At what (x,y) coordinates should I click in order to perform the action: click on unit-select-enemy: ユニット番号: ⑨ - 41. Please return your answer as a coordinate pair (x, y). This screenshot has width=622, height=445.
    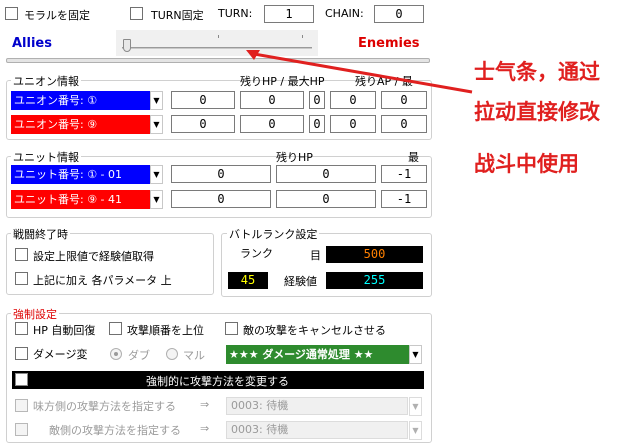
    Looking at the image, I should click on (80, 199).